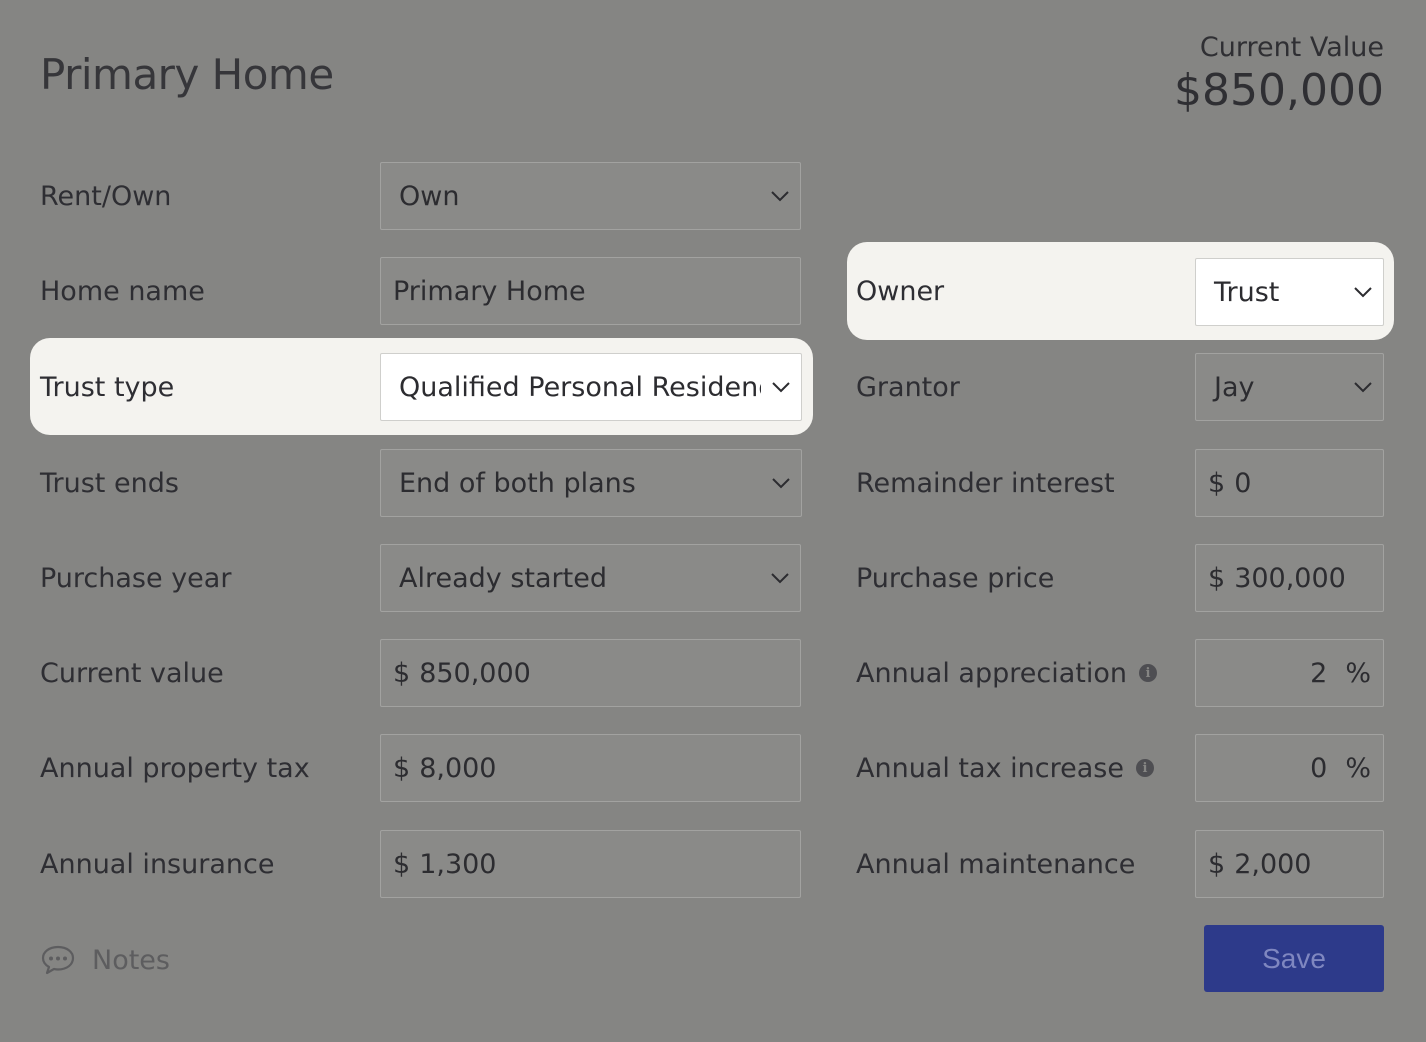  Describe the element at coordinates (1289, 387) in the screenshot. I see `grantor-select: Jay` at that location.